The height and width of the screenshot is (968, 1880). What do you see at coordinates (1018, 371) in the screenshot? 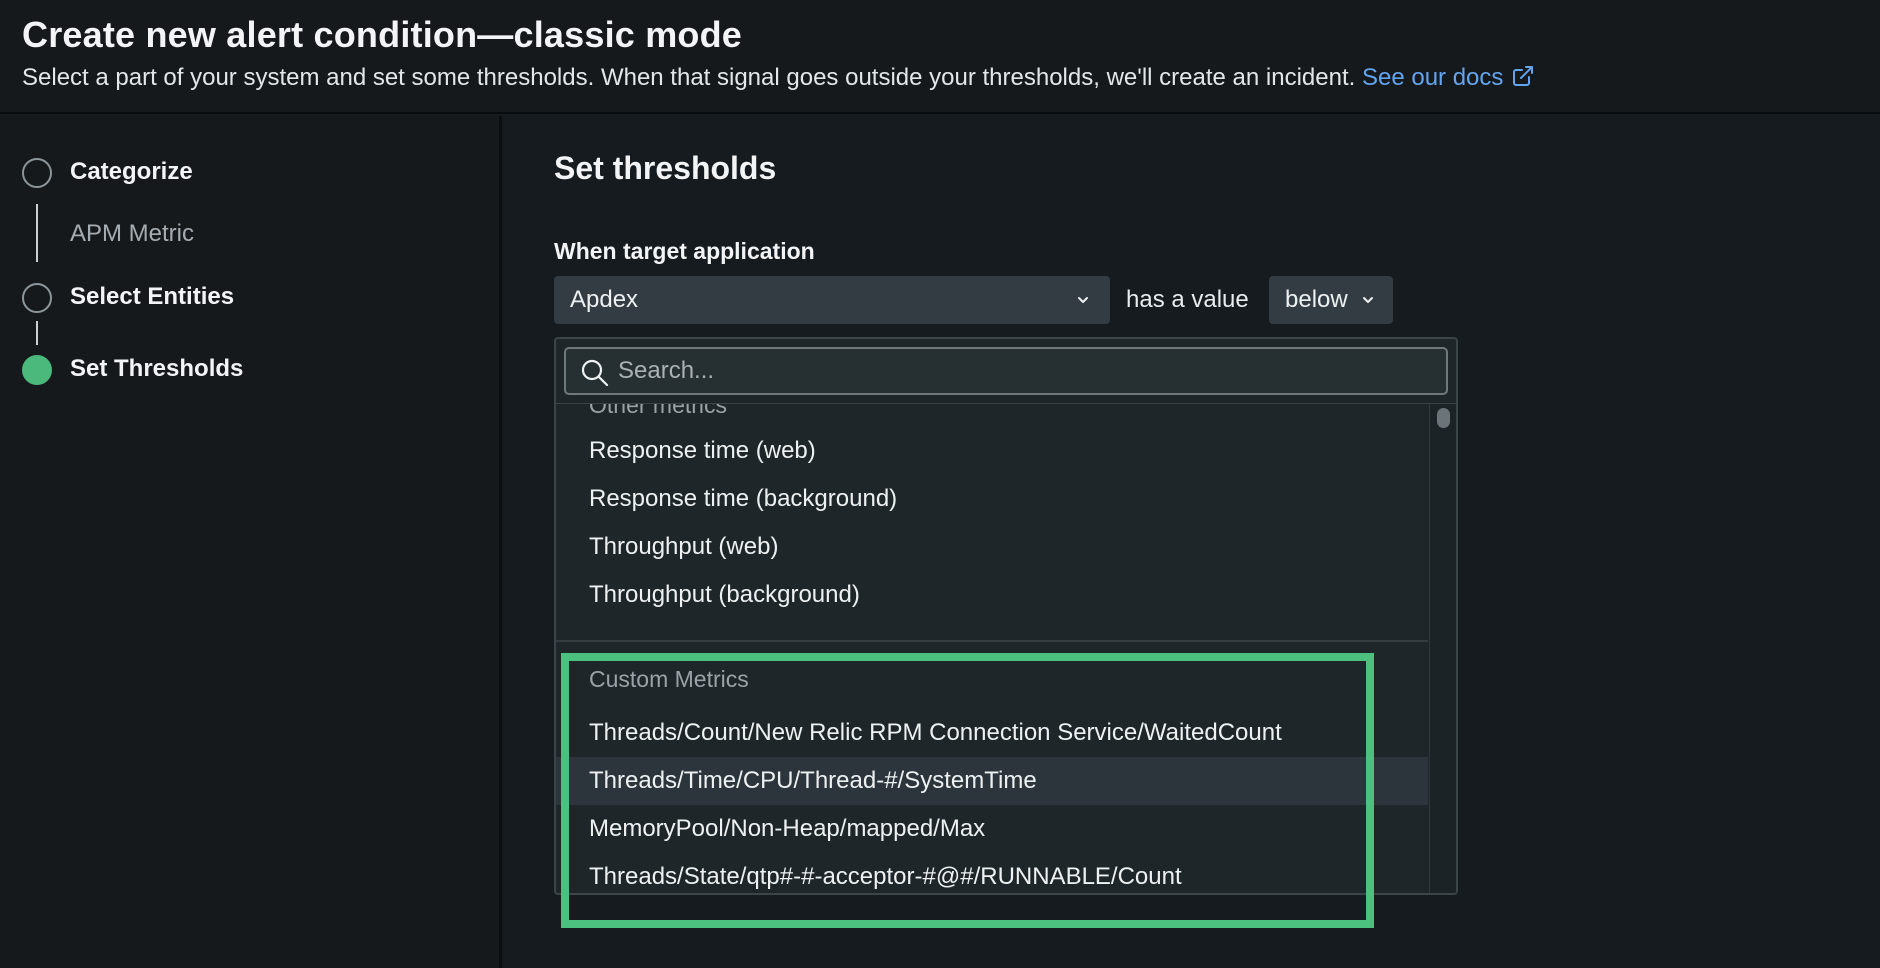
I see `search-input` at bounding box center [1018, 371].